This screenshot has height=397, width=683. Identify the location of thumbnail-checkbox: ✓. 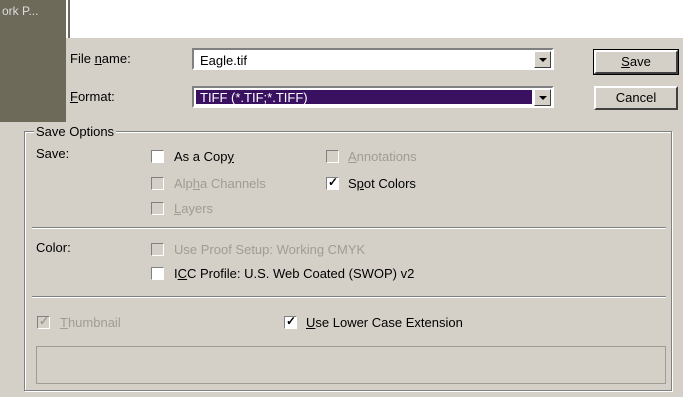
(43, 321).